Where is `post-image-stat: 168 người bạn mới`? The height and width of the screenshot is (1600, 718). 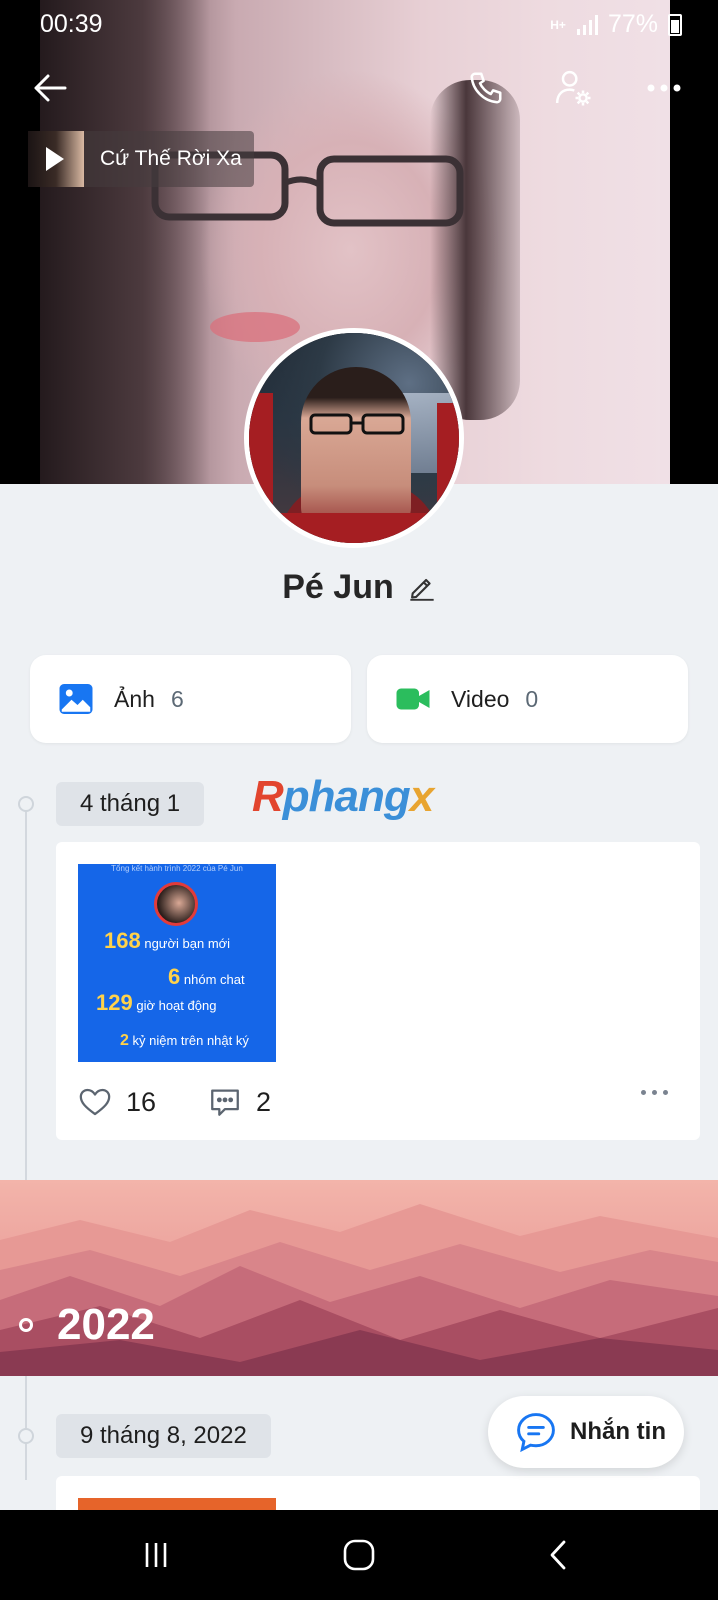
post-image-stat: 168 người bạn mới is located at coordinates (167, 940).